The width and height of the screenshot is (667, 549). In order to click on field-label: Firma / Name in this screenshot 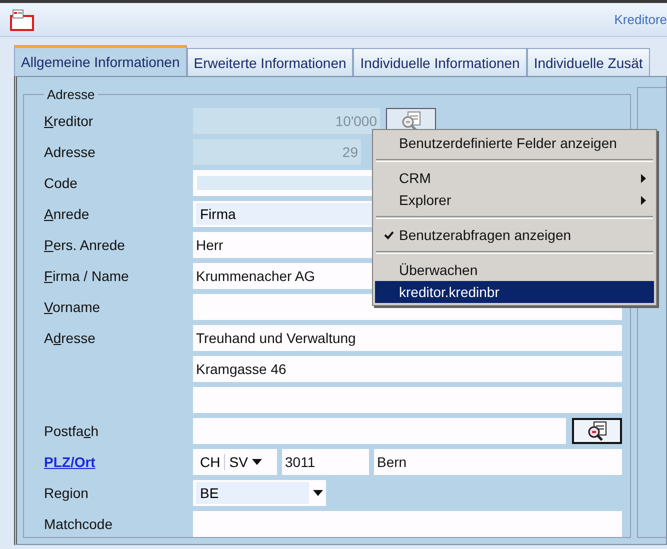, I will do `click(87, 276)`.